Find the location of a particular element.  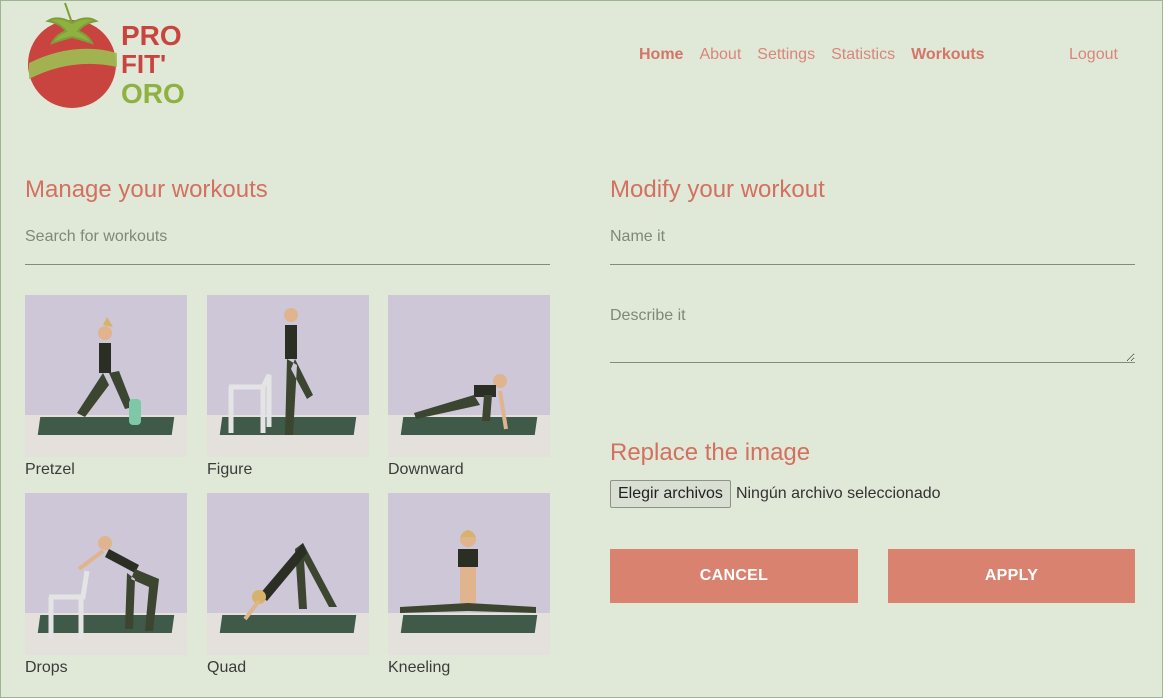

profitoro-logo: PRO FIT' ORO is located at coordinates (106, 57).